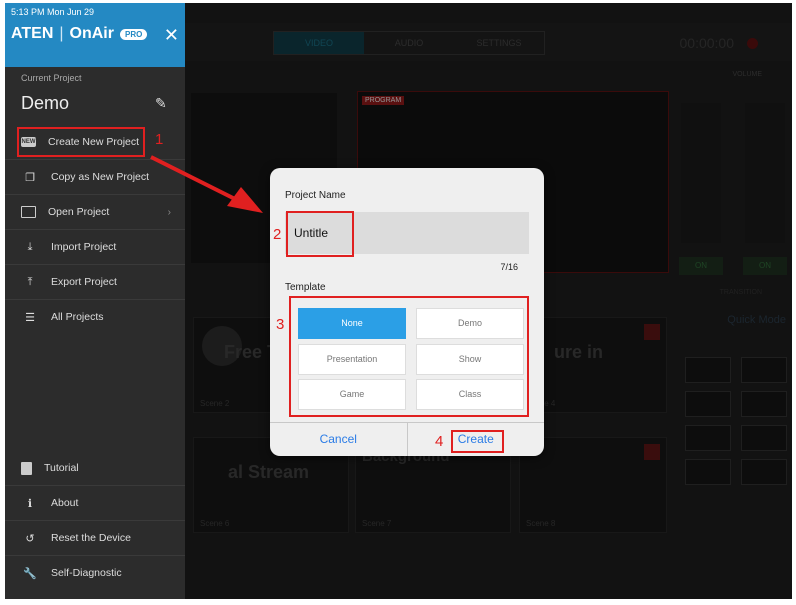  I want to click on sidebar-item-import-project: ⤓ Import Project, so click(95, 247).